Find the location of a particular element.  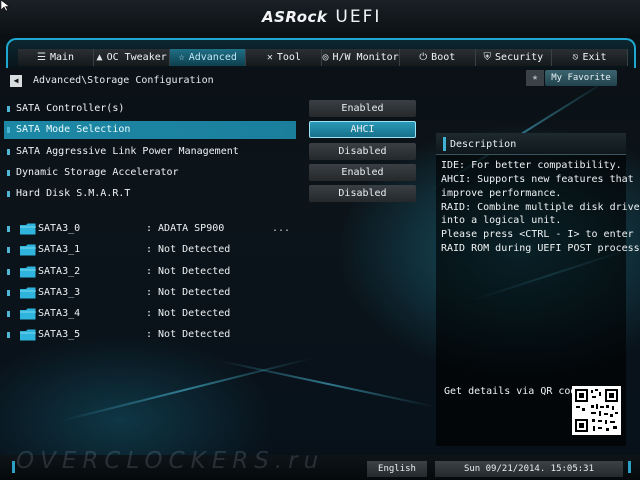

my-favorite-button: My Favorite is located at coordinates (581, 78).